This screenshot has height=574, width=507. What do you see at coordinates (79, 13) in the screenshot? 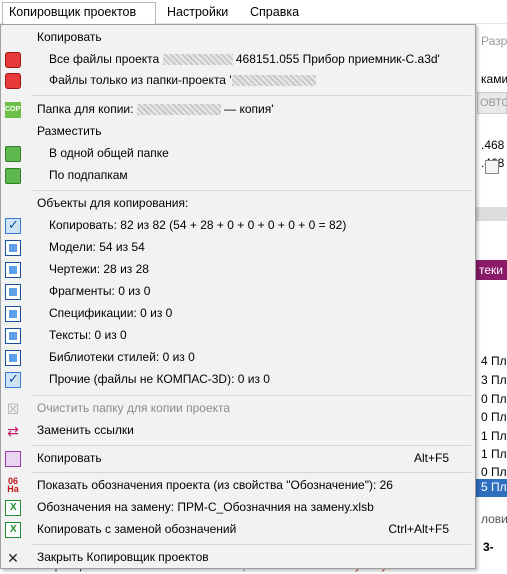
I see `menu-project-copier: Копировщик проектов` at bounding box center [79, 13].